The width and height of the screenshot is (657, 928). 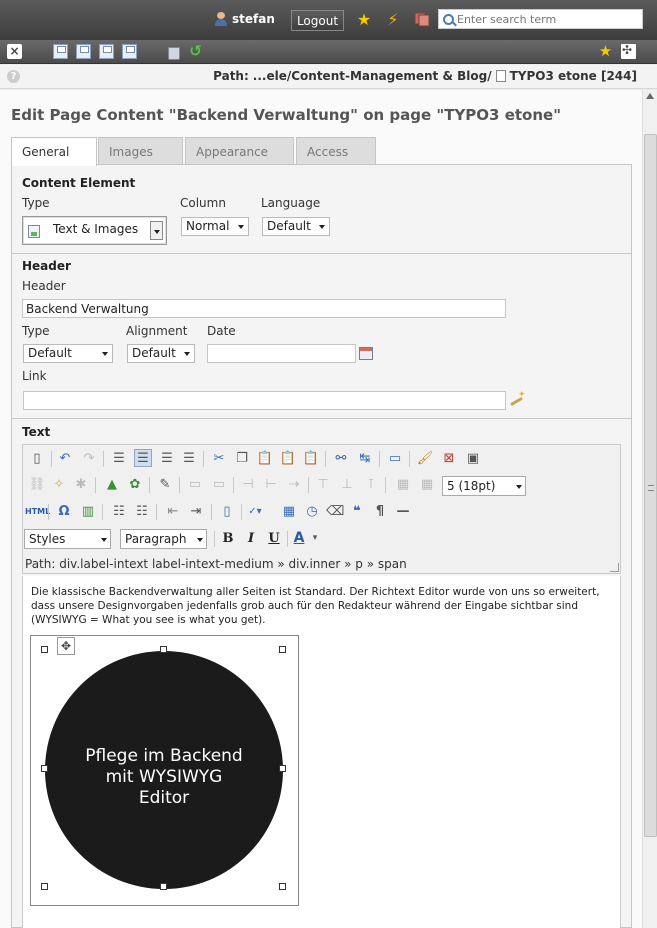 I want to click on paste-icon: 📋, so click(x=265, y=459).